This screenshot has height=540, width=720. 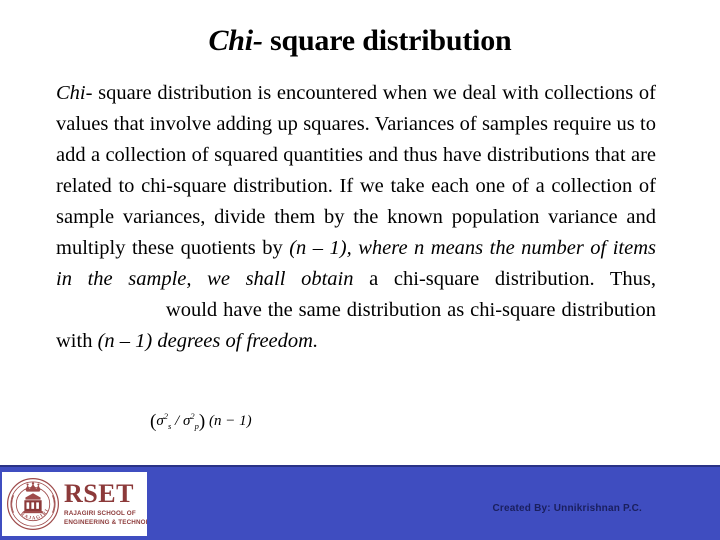 What do you see at coordinates (235, 40) in the screenshot?
I see `page-title-italic-part: Chi-` at bounding box center [235, 40].